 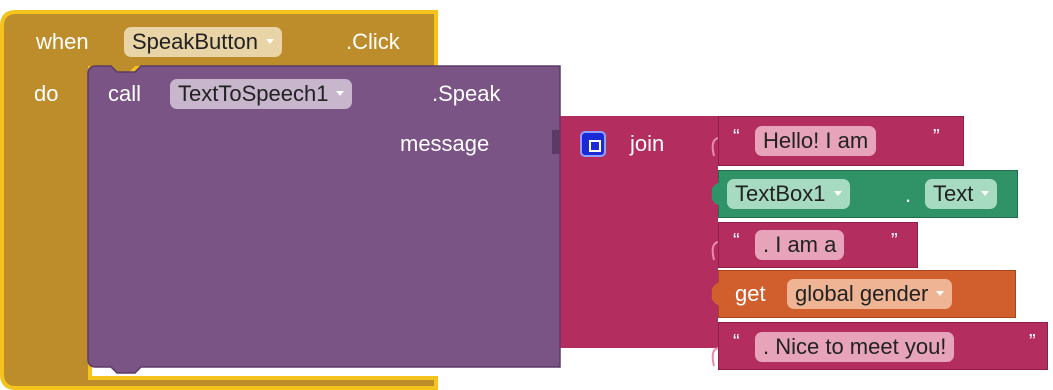 I want to click on property-dropdown-label: Text, so click(x=953, y=193).